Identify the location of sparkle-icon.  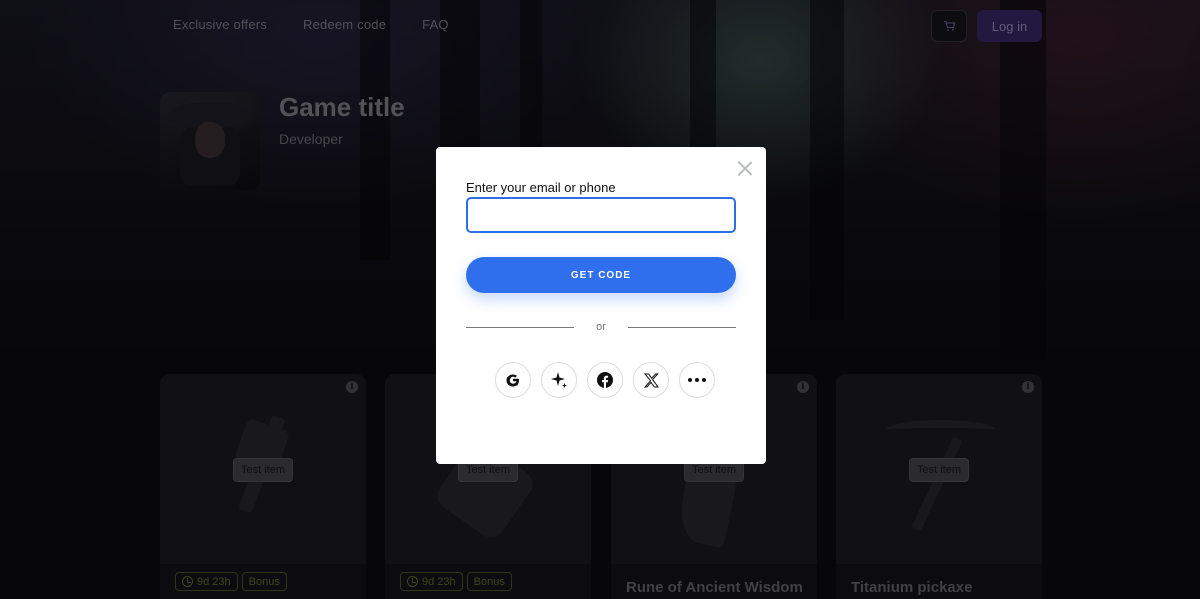
(559, 380).